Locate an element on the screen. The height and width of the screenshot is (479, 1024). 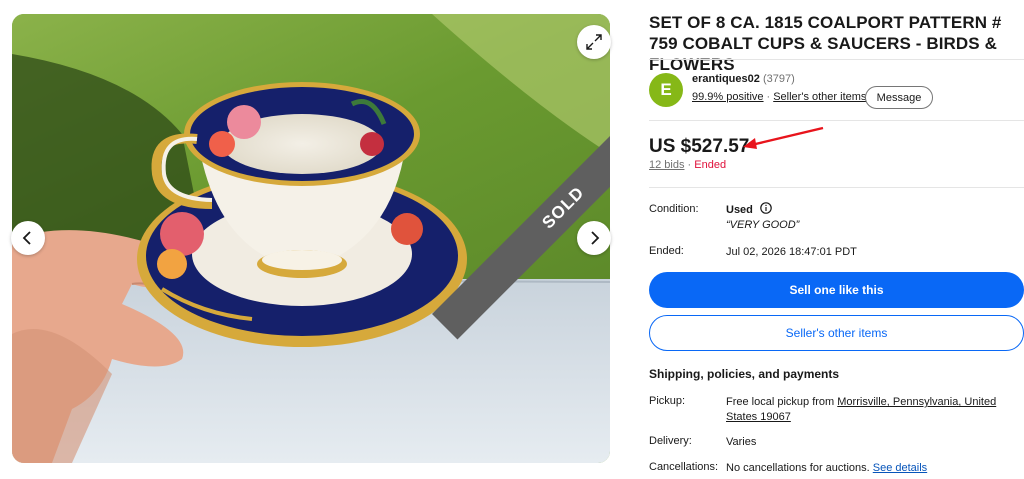
seller-links: 99.9% positive · Seller's other items is located at coordinates (779, 97).